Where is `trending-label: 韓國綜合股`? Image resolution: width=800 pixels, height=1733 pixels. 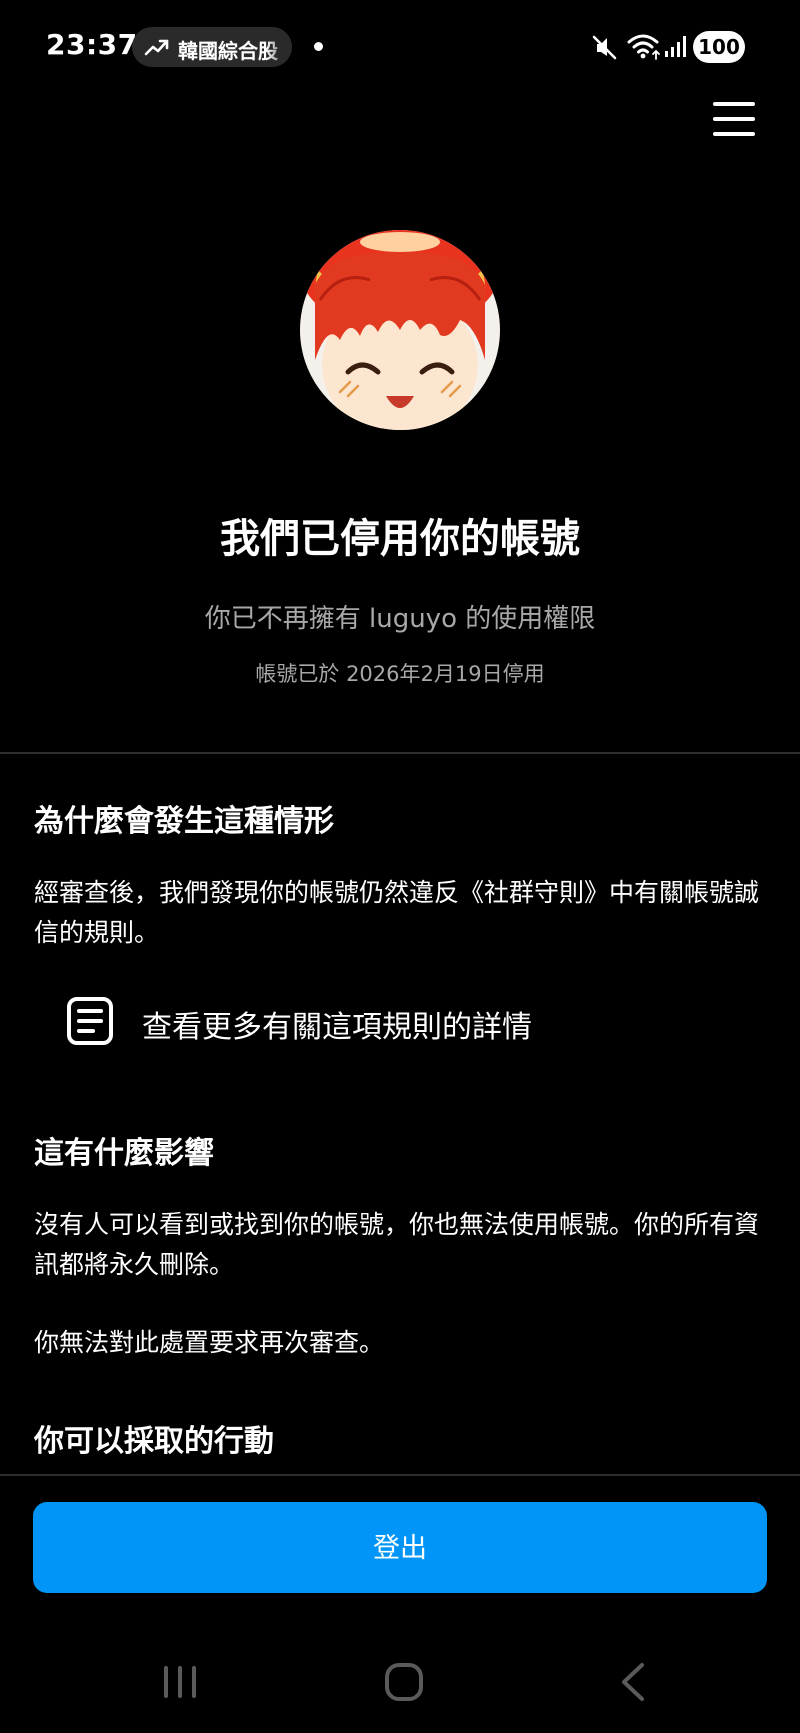 trending-label: 韓國綜合股 is located at coordinates (228, 51).